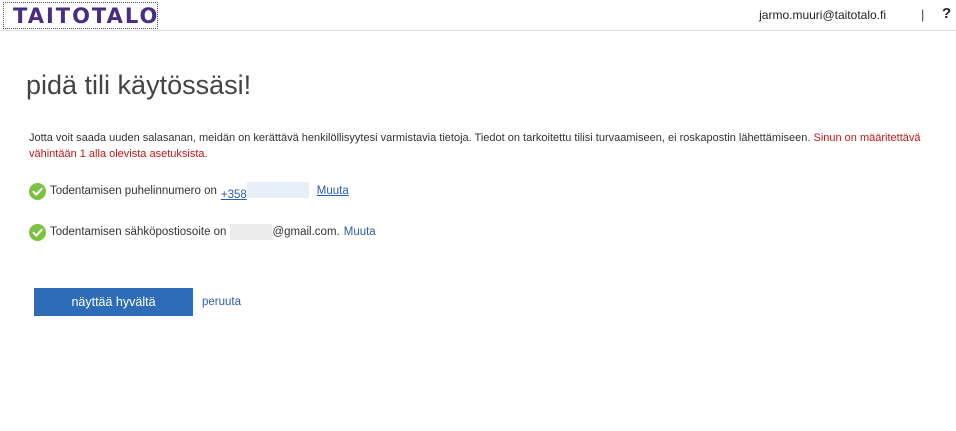 The image size is (956, 431). What do you see at coordinates (139, 85) in the screenshot?
I see `page-title: pidä tili käytössäsi!` at bounding box center [139, 85].